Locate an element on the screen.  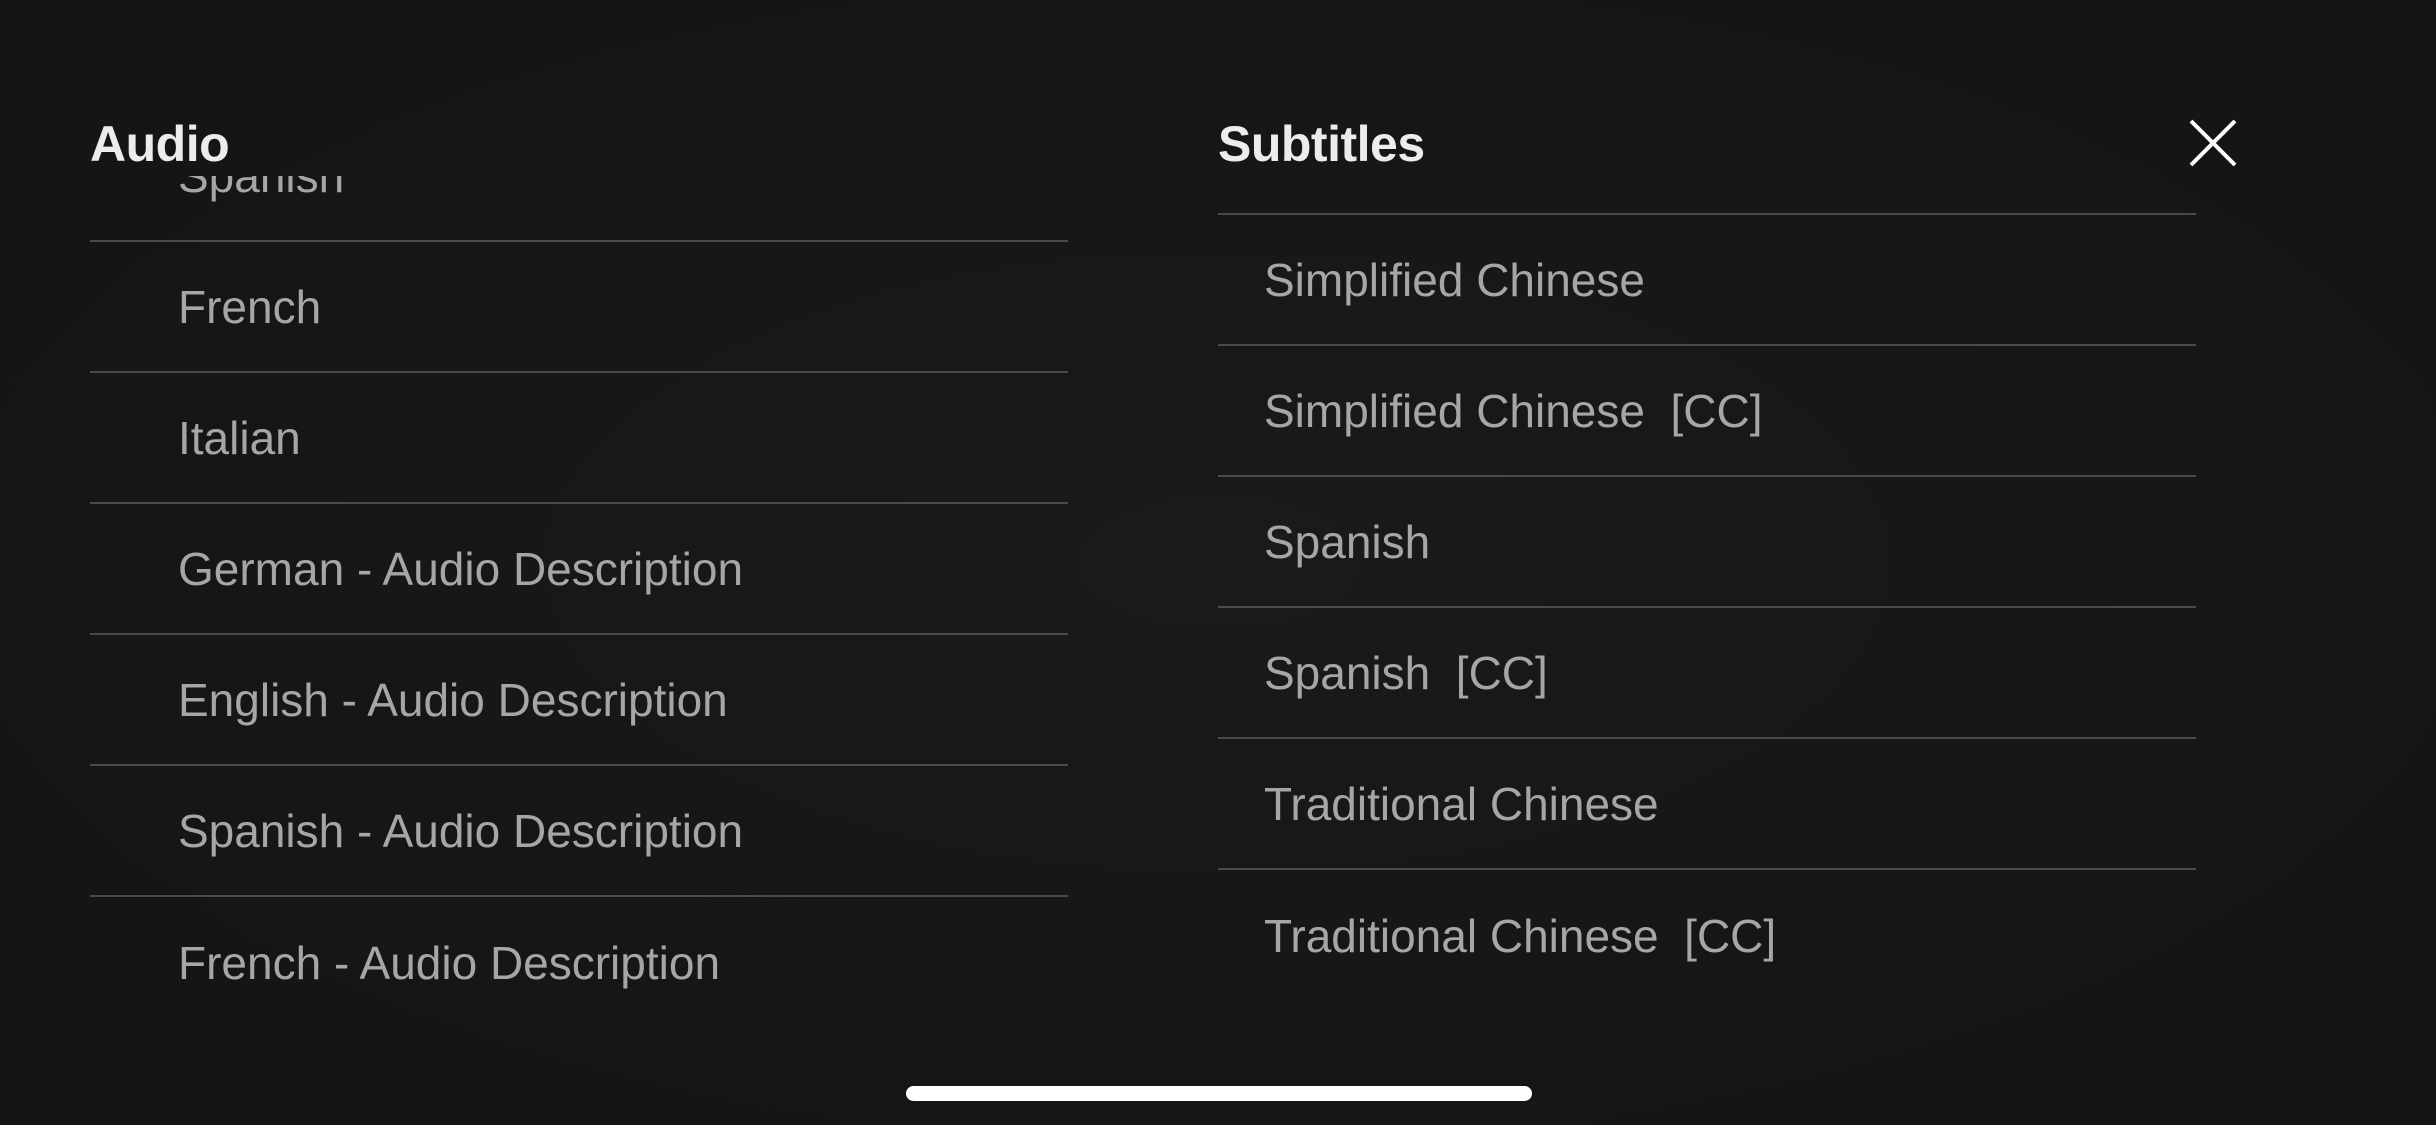
close-icon is located at coordinates (2213, 143).